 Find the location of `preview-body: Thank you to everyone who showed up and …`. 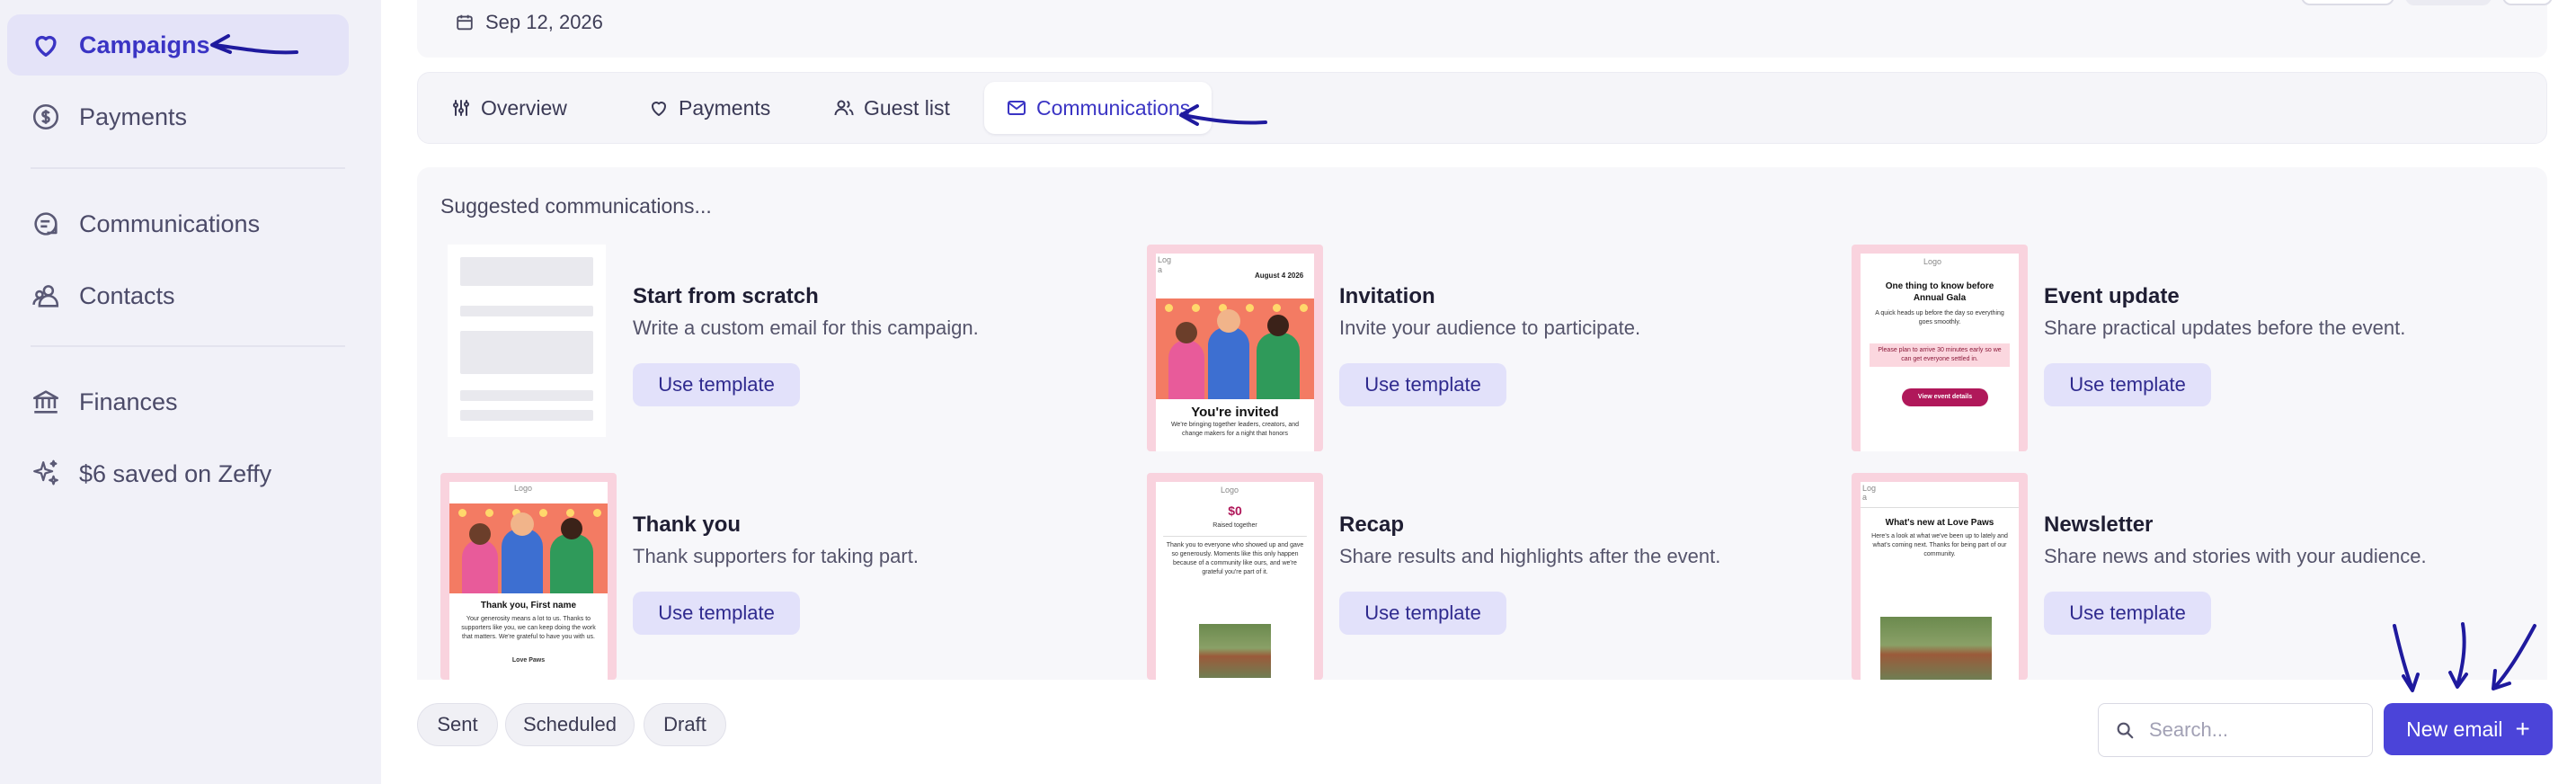

preview-body: Thank you to everyone who showed up and … is located at coordinates (1235, 558).